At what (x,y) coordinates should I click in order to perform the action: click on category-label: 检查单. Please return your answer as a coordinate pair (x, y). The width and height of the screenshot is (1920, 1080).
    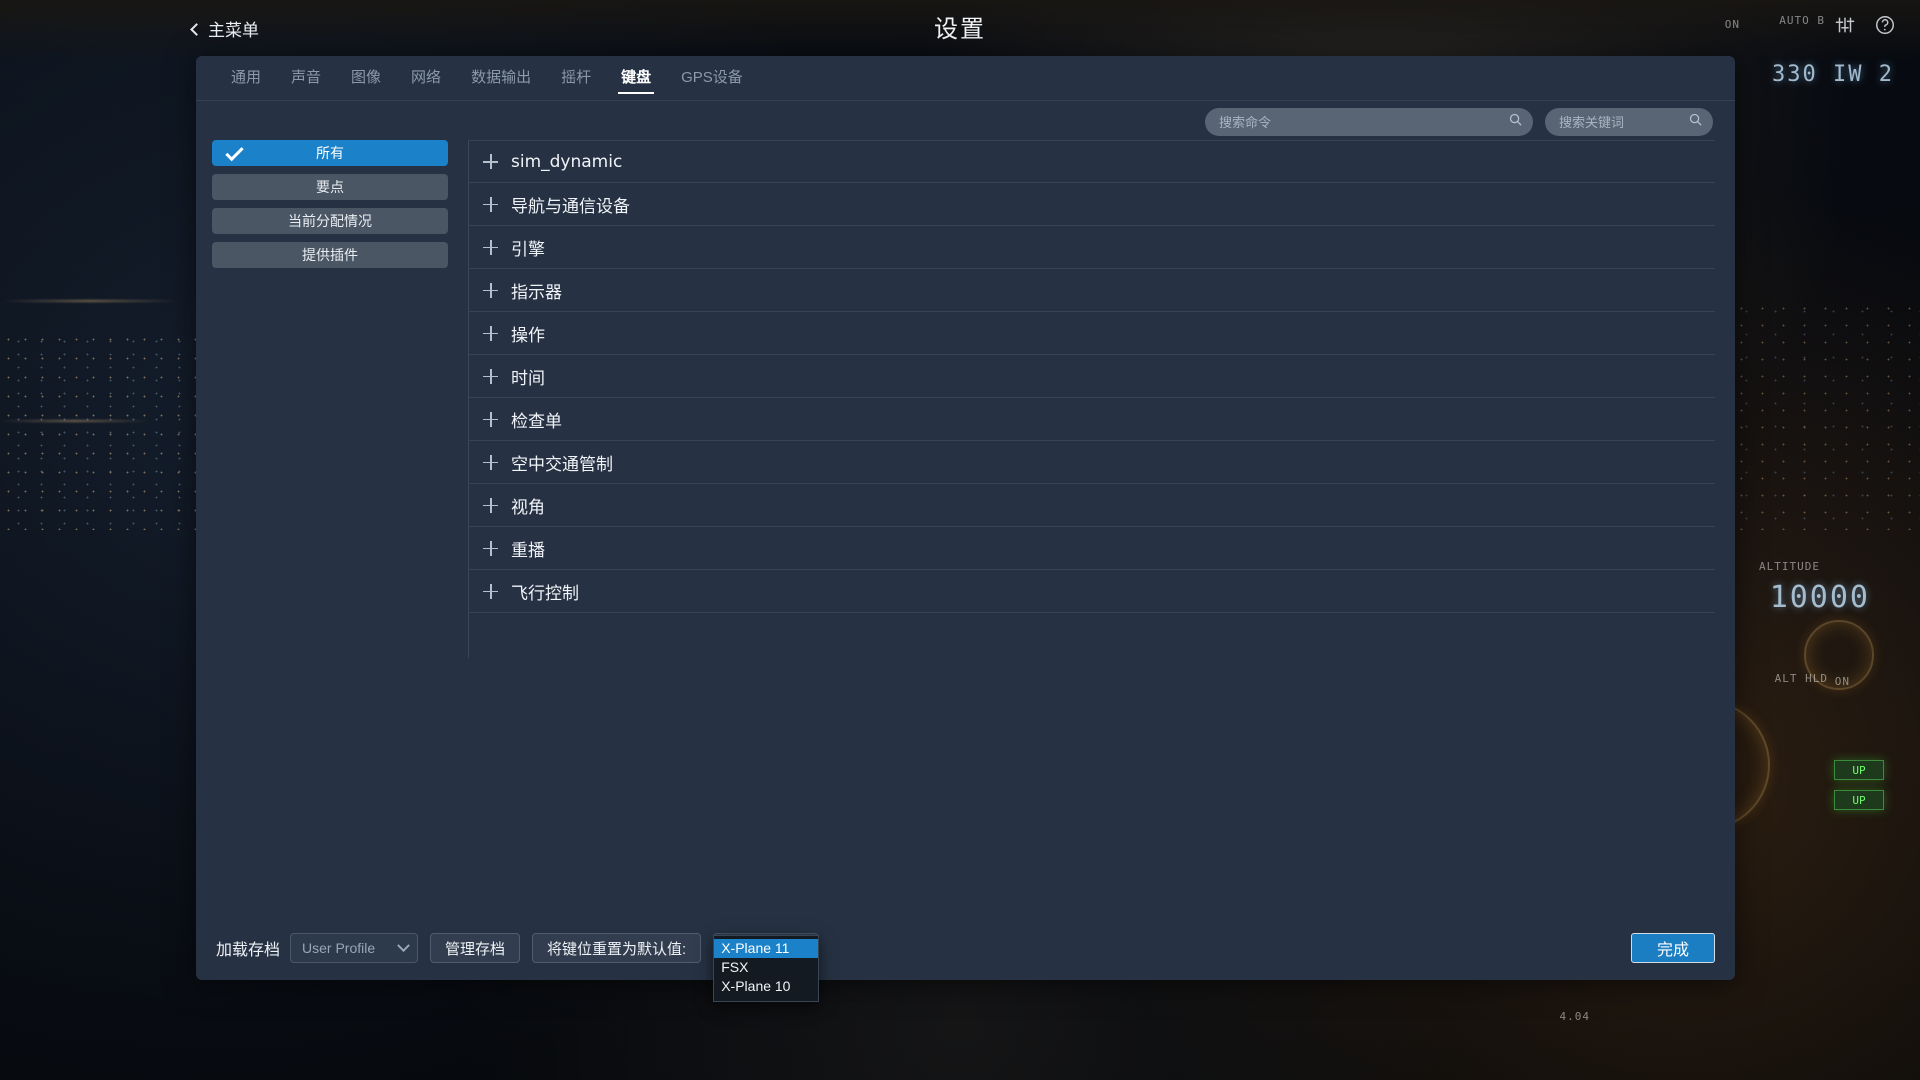
    Looking at the image, I should click on (536, 421).